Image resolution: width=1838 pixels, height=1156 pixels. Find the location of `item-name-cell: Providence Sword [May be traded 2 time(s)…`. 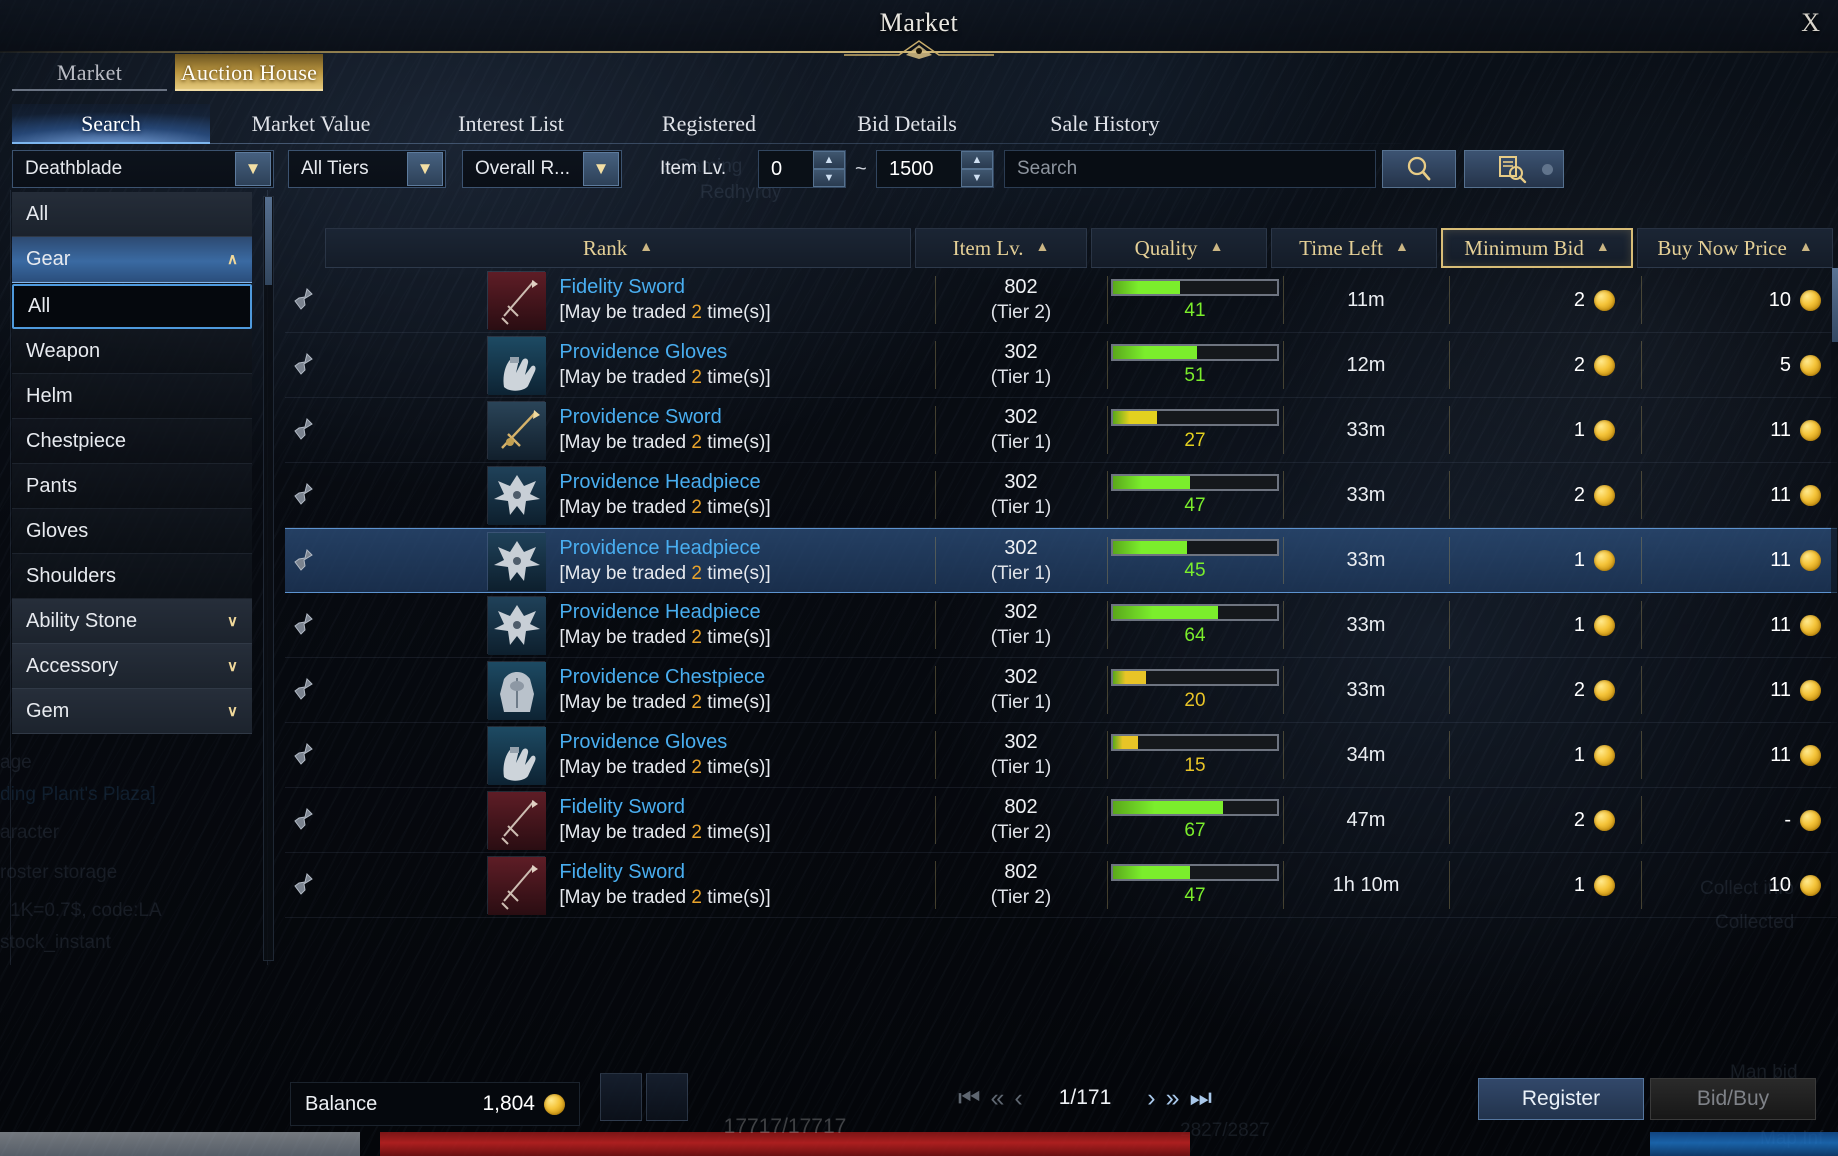

item-name-cell: Providence Sword [May be traded 2 time(s)… is located at coordinates (628, 430).